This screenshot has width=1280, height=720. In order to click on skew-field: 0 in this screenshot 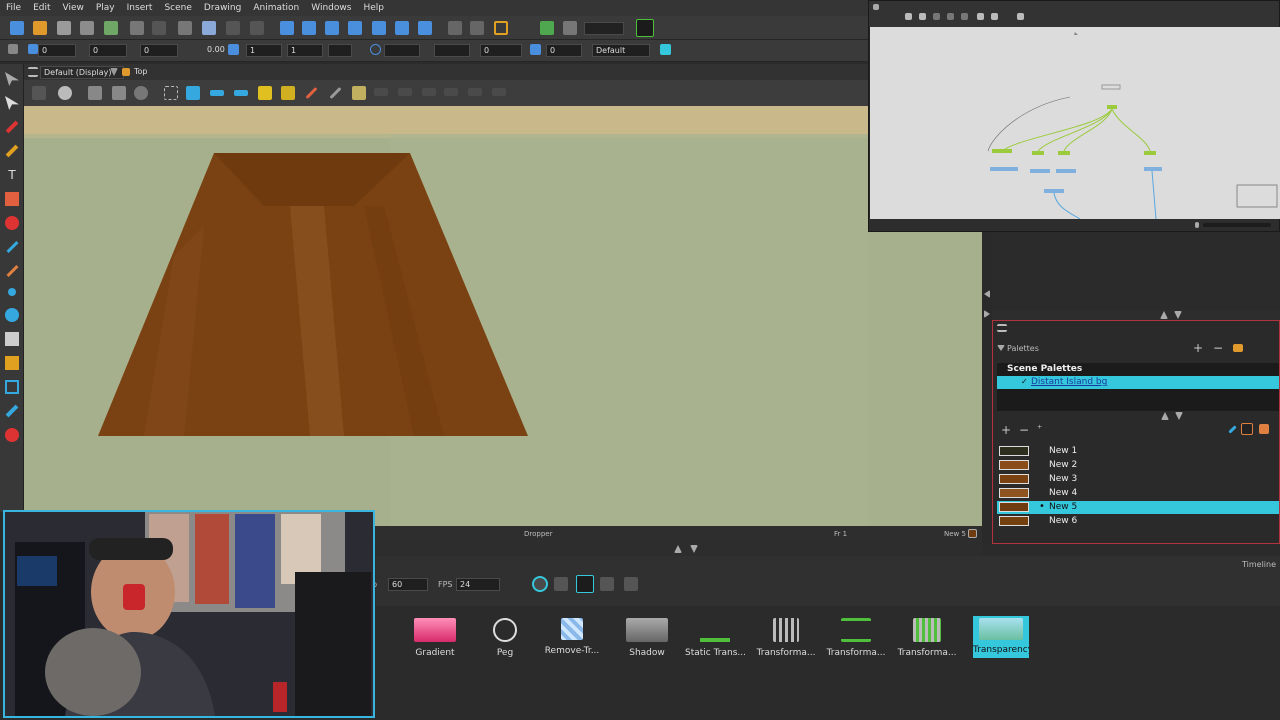, I will do `click(501, 50)`.